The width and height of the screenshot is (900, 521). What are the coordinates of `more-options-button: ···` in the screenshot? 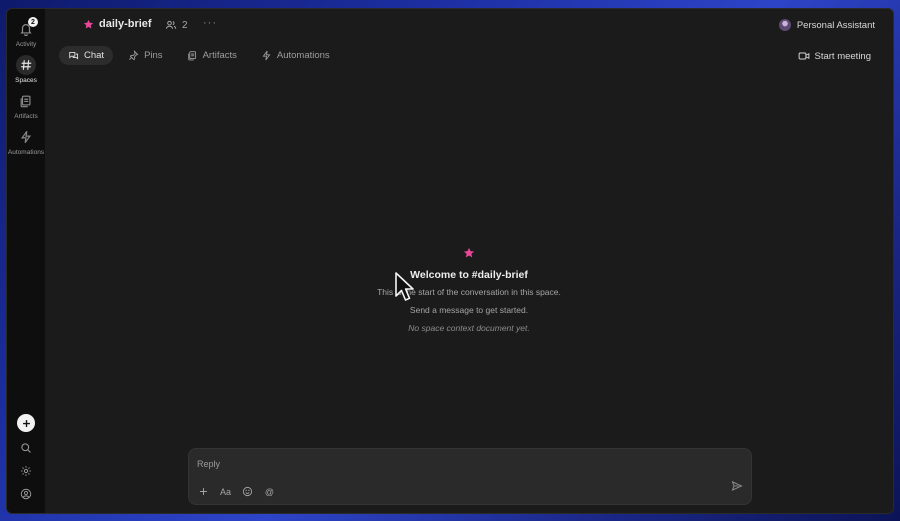 It's located at (210, 23).